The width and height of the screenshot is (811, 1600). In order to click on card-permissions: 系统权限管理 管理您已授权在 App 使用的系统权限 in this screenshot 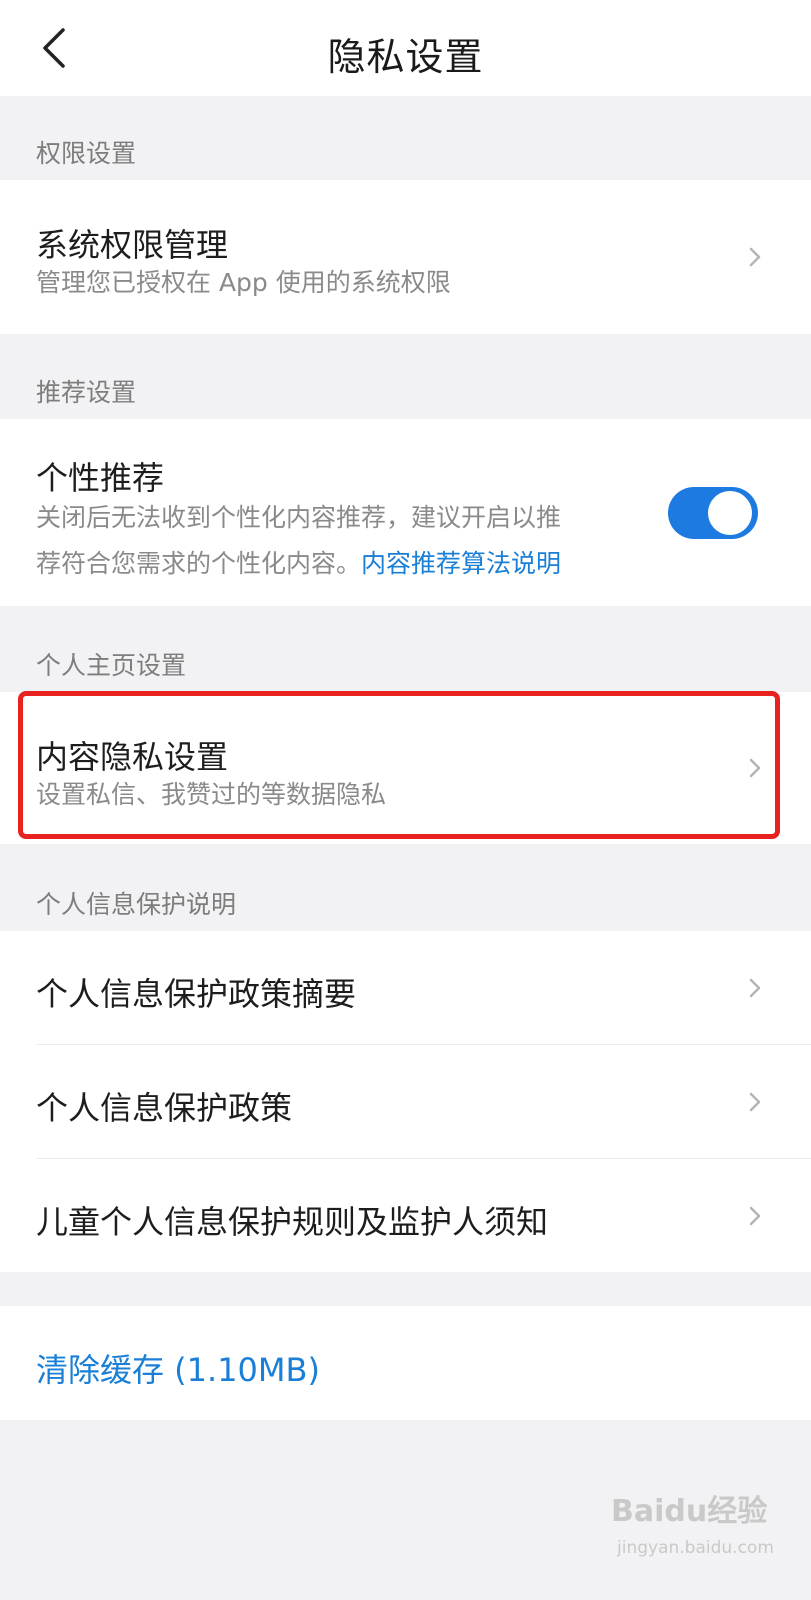, I will do `click(405, 257)`.